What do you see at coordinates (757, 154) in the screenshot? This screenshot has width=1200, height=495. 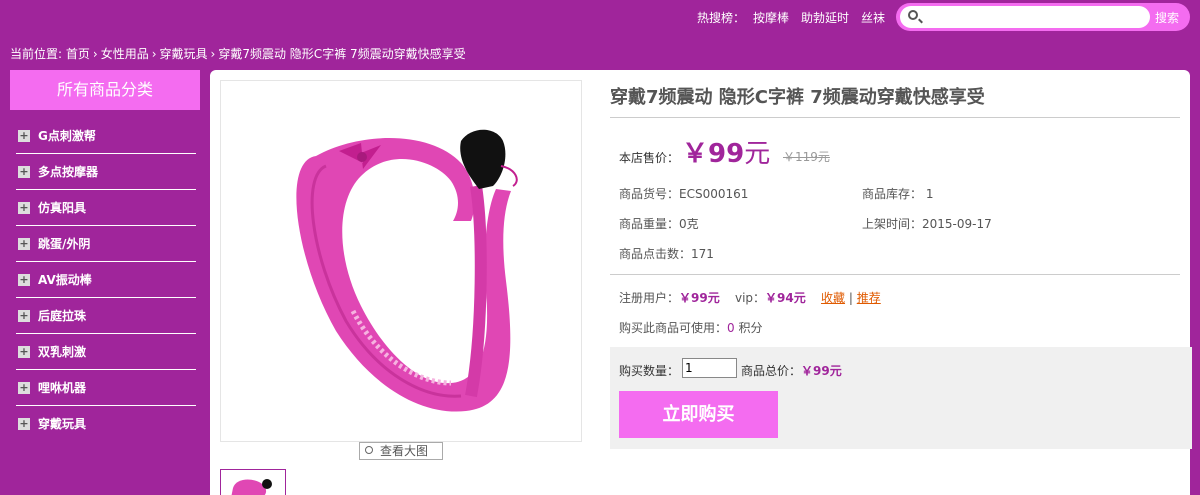 I see `sale-price-unit: 元` at bounding box center [757, 154].